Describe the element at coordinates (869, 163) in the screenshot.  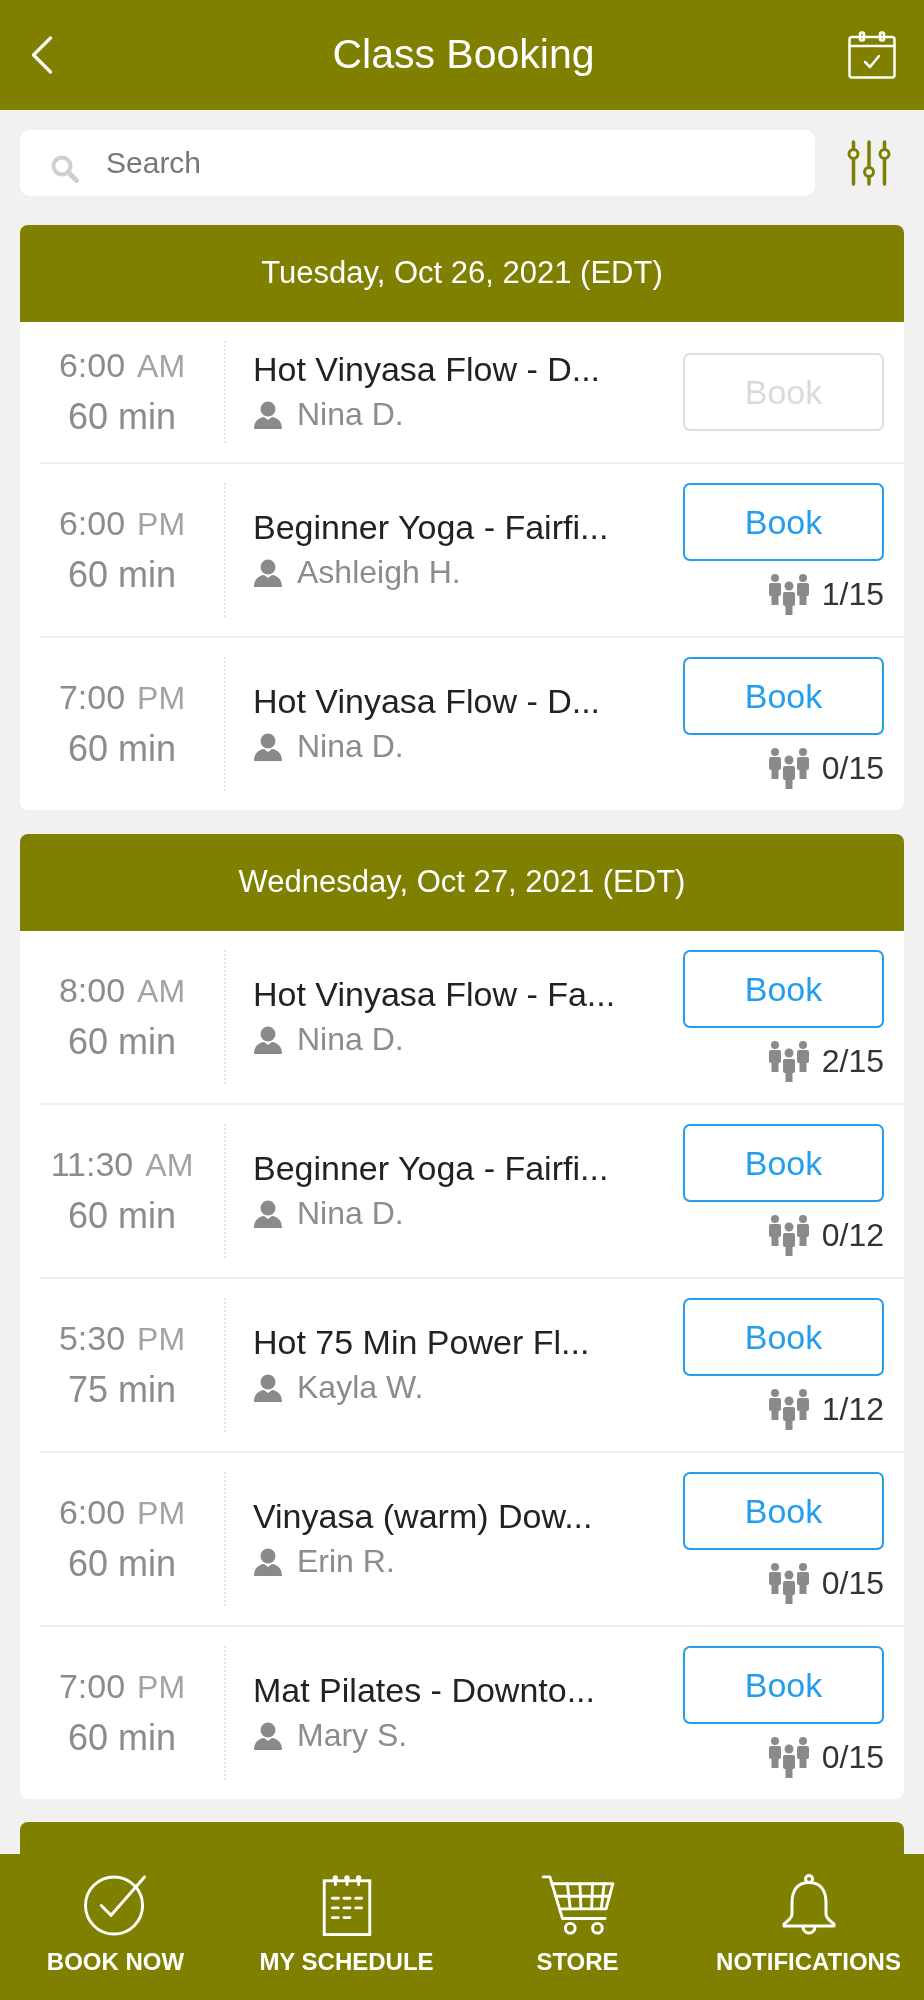
I see `filter-icon` at that location.